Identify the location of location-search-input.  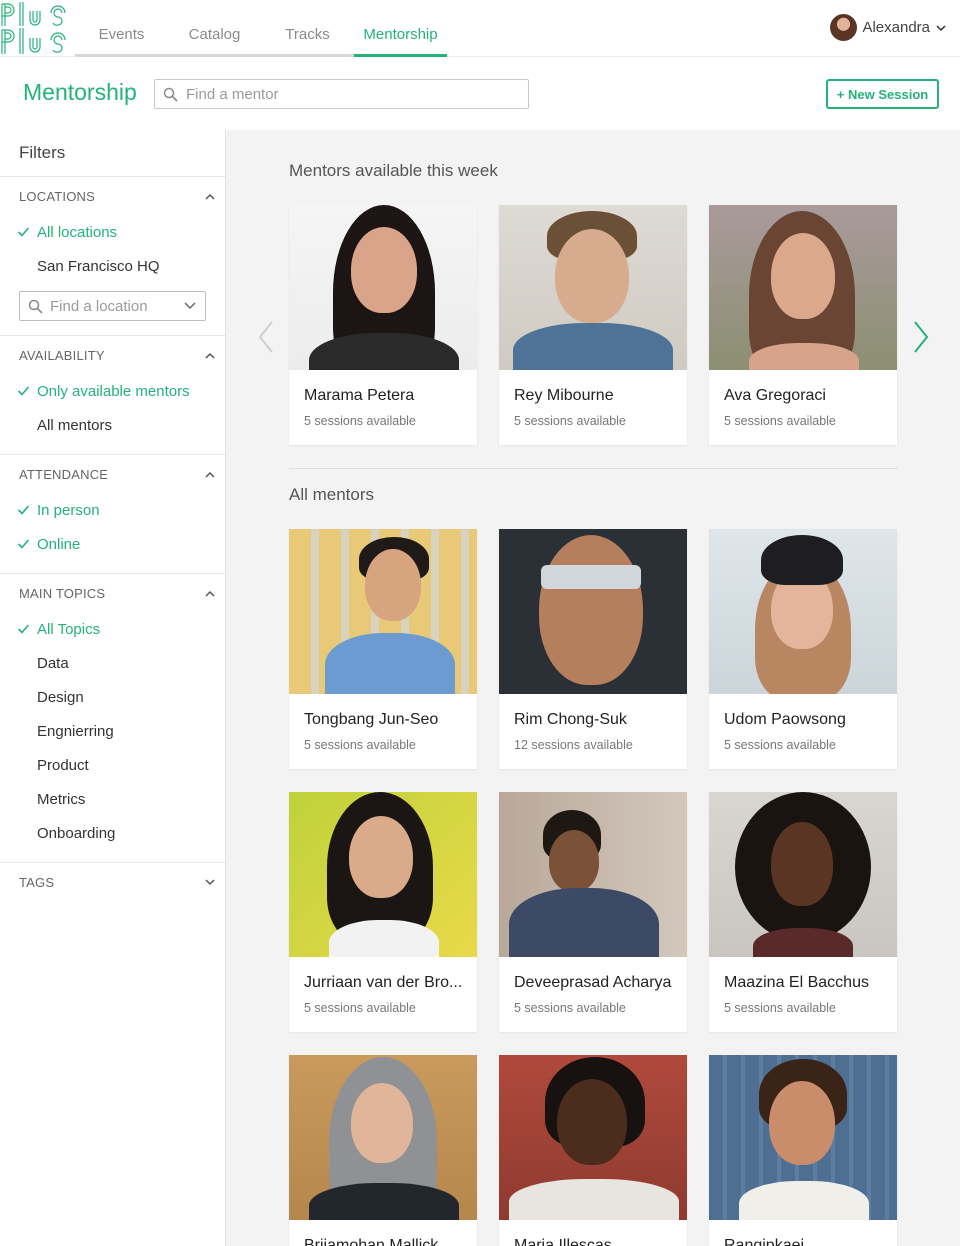
(110, 306).